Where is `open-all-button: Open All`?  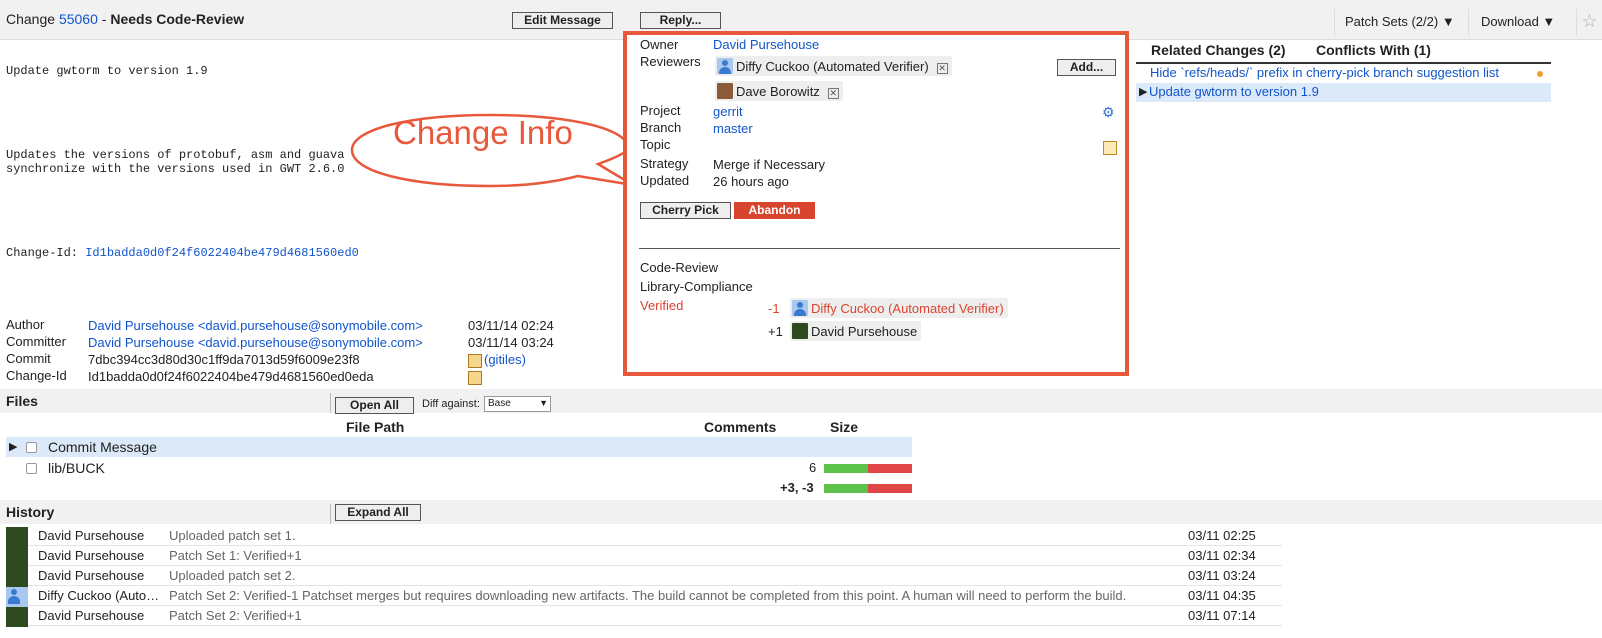
open-all-button: Open All is located at coordinates (374, 405).